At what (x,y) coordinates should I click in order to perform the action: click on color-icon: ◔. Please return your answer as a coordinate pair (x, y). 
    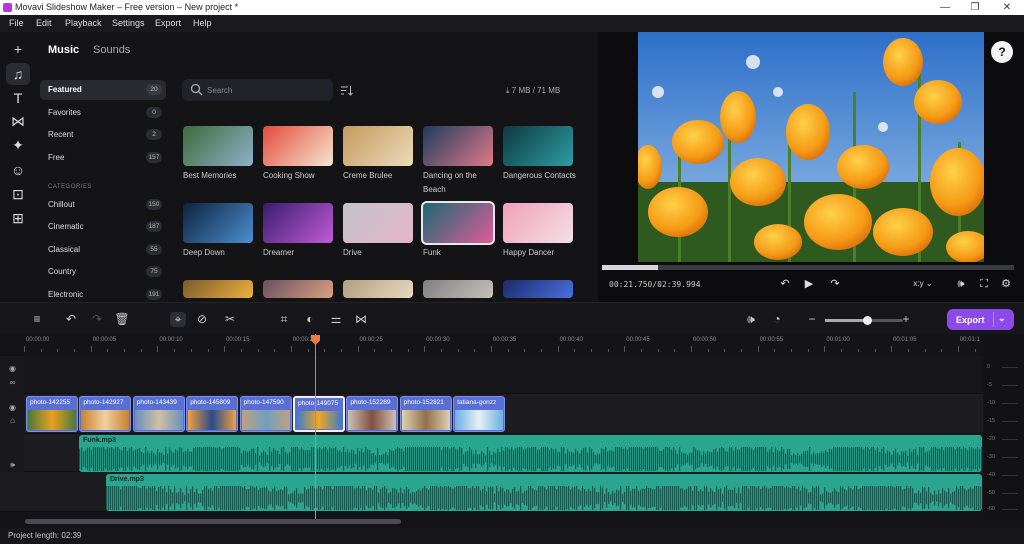
    Looking at the image, I should click on (777, 319).